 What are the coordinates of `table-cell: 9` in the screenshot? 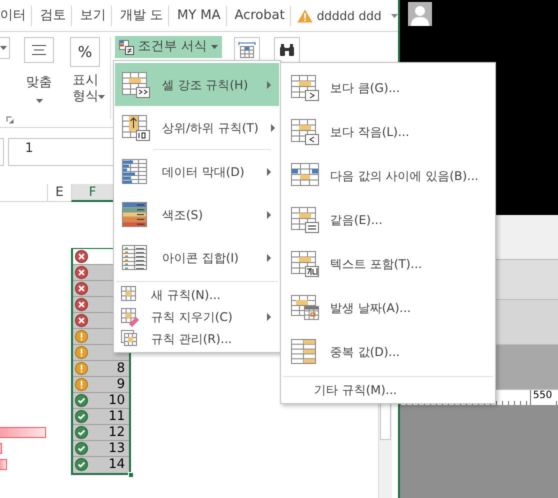 It's located at (101, 385).